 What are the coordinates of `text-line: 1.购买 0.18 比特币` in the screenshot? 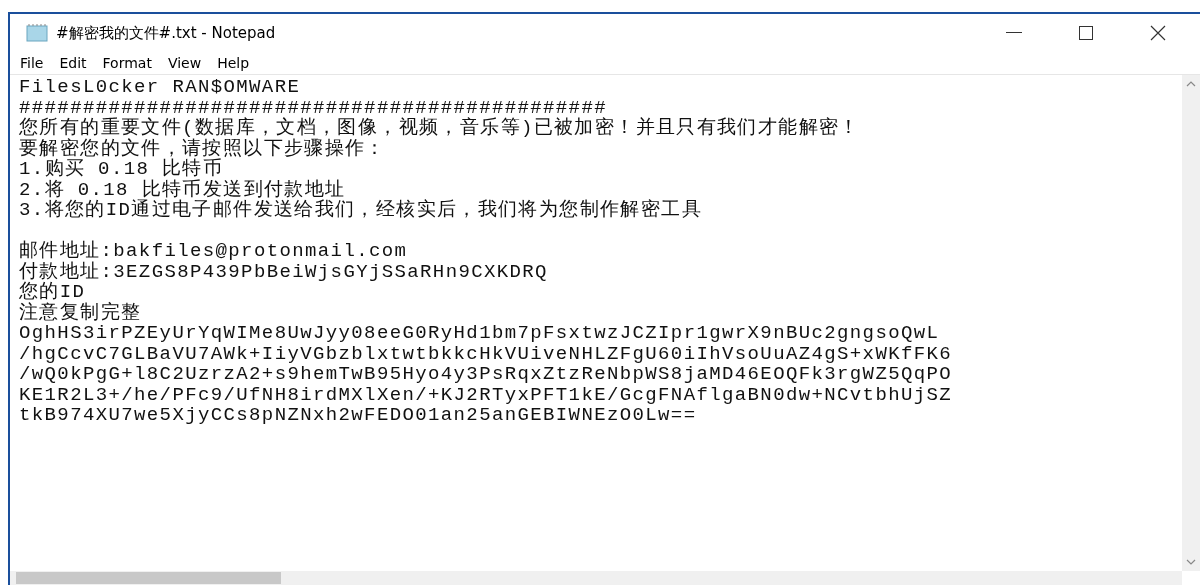 It's located at (121, 169).